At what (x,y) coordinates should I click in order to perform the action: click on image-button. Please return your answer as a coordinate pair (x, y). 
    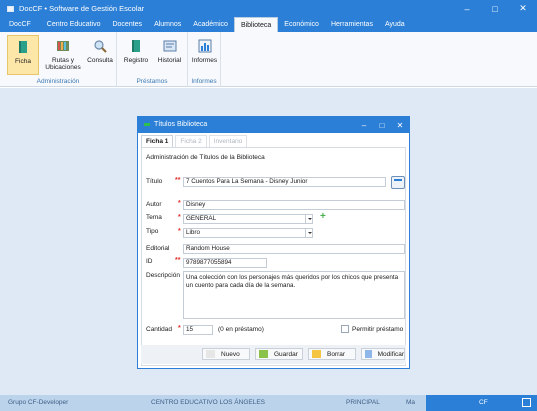
    Looking at the image, I should click on (398, 182).